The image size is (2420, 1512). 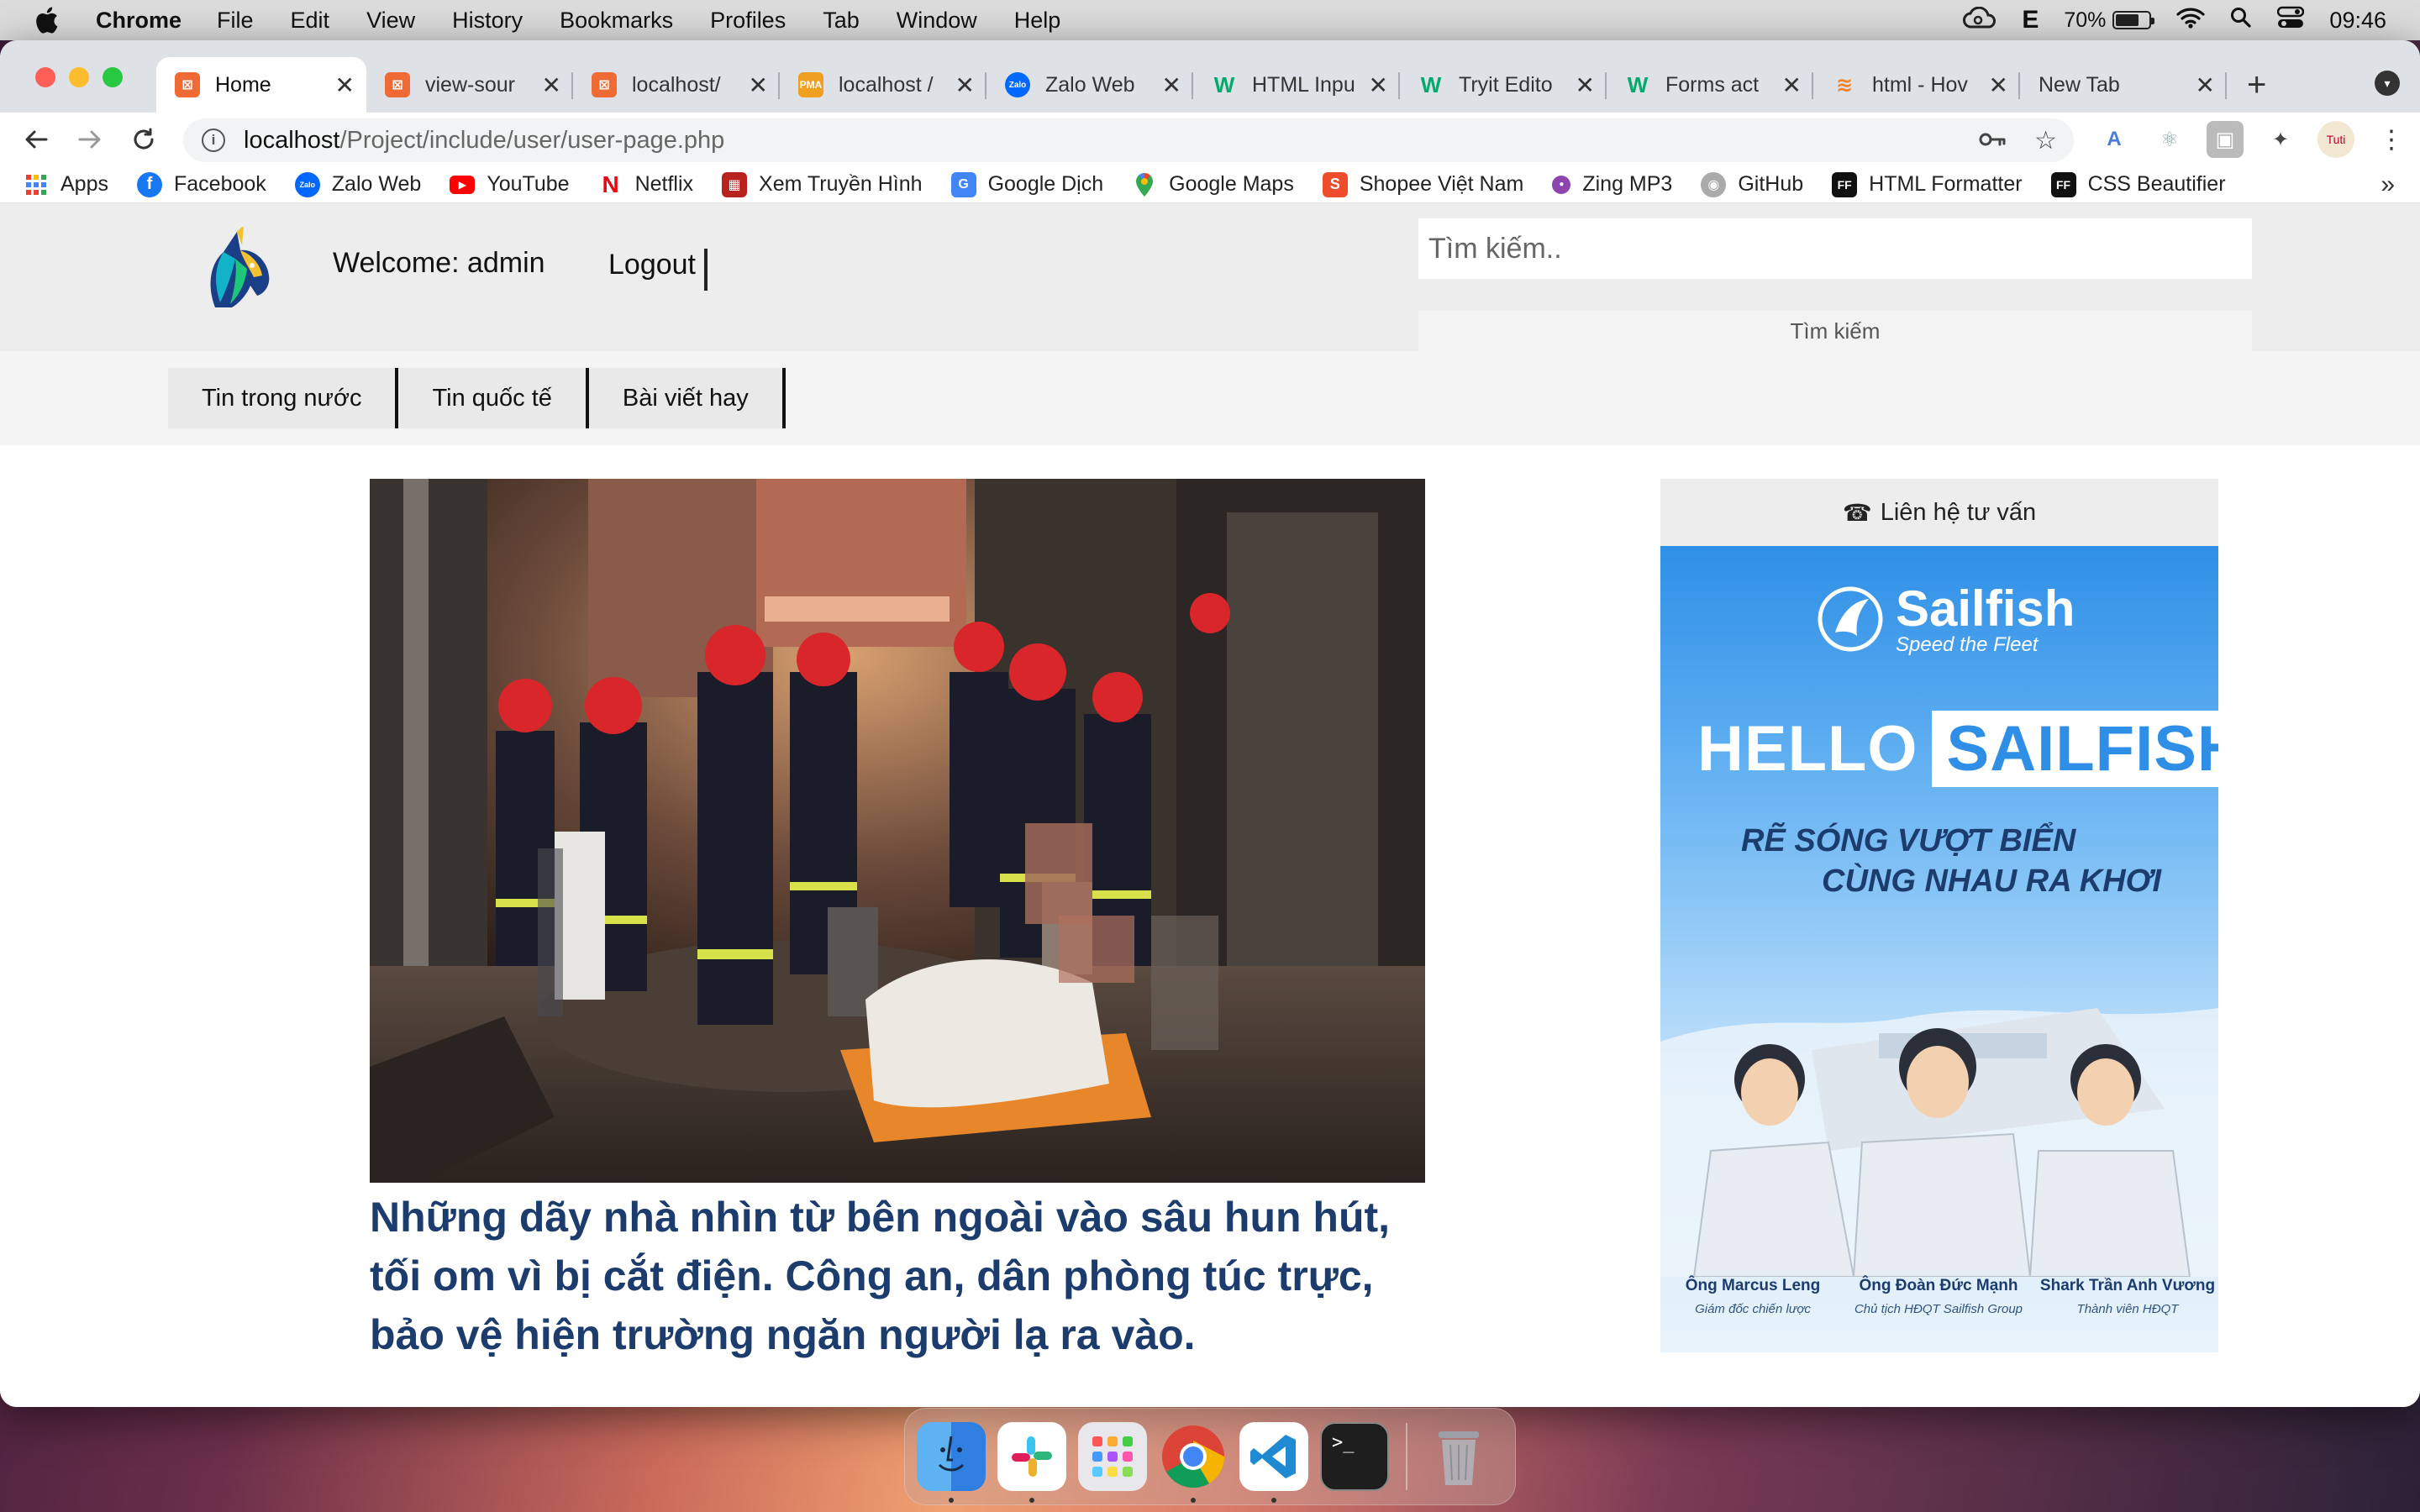 I want to click on tab-title: Tryit Edito, so click(x=1506, y=84).